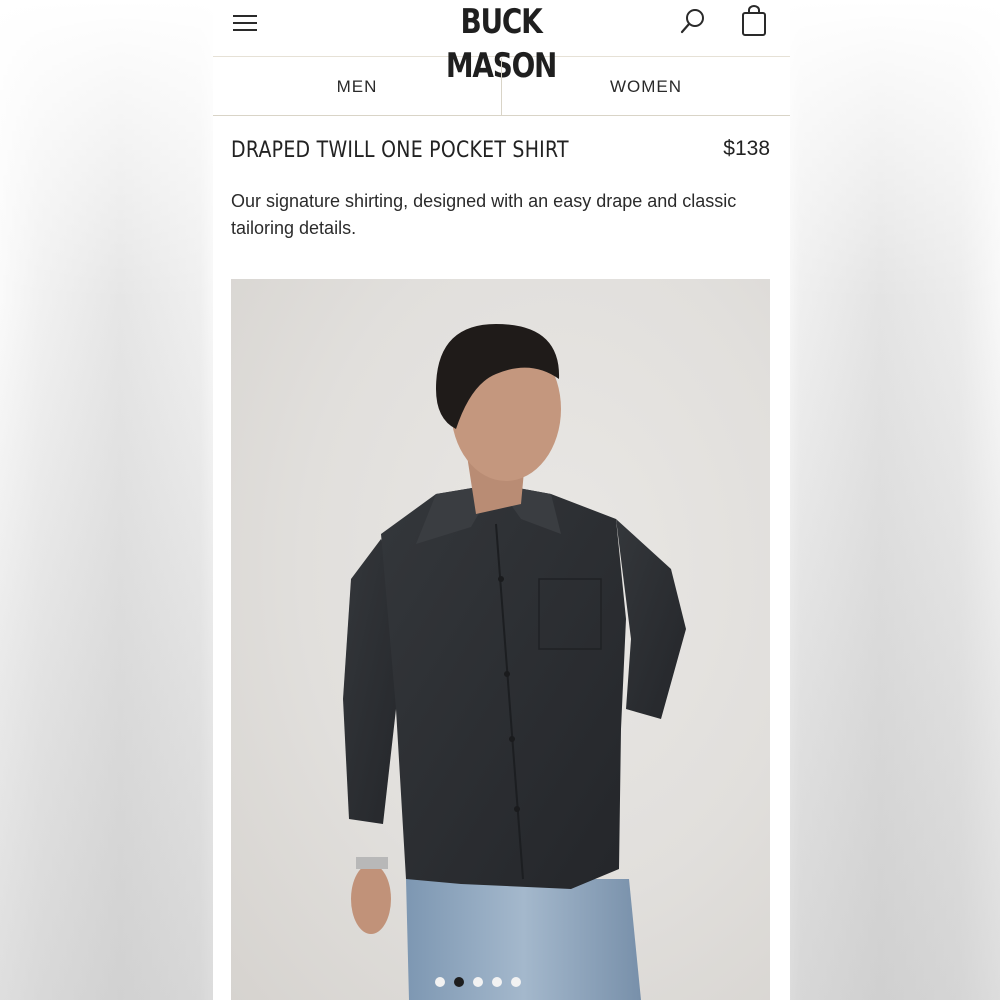 This screenshot has height=1000, width=1000. Describe the element at coordinates (400, 150) in the screenshot. I see `product-title: DRAPED TWILL ONE POCKET SHIRT` at that location.